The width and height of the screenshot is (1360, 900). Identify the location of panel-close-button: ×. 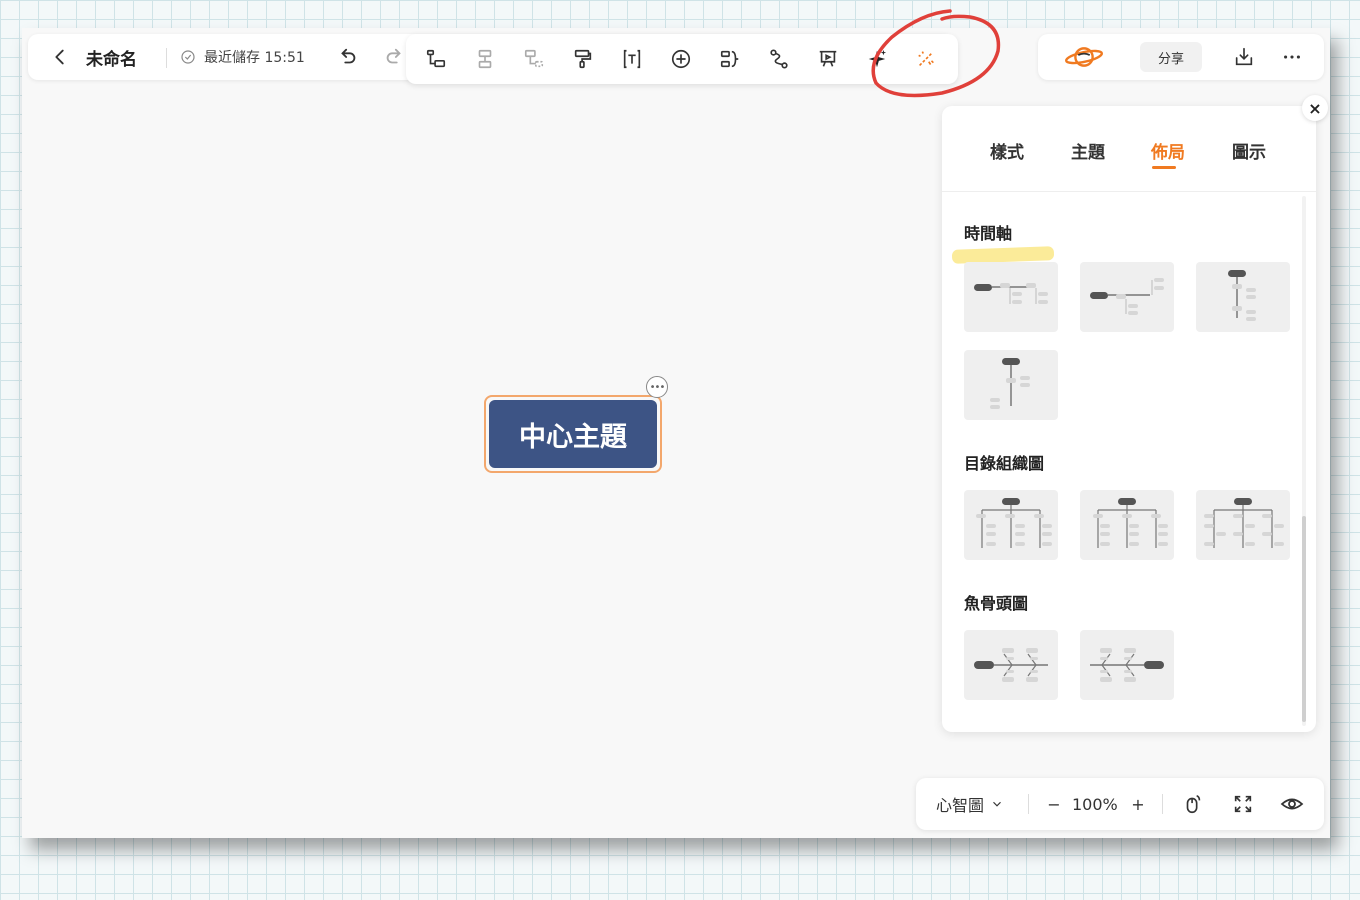
(1315, 108).